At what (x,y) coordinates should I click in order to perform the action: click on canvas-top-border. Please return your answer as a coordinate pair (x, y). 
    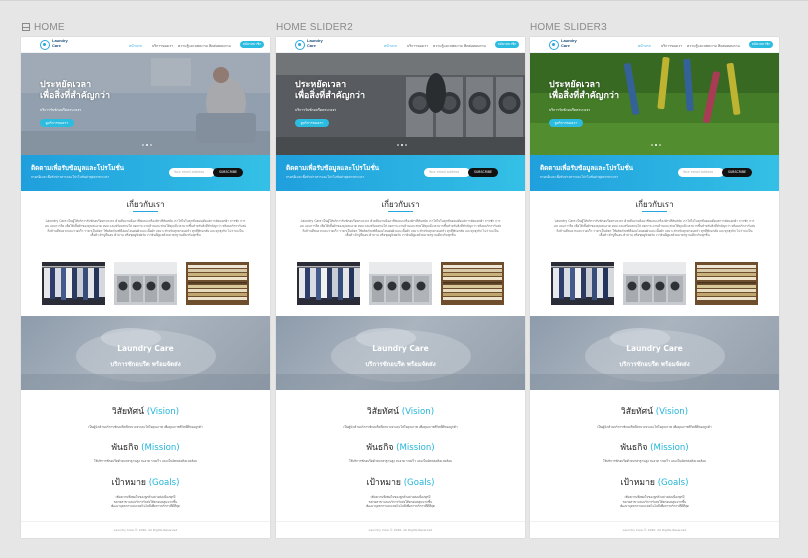
    Looking at the image, I should click on (404, 0).